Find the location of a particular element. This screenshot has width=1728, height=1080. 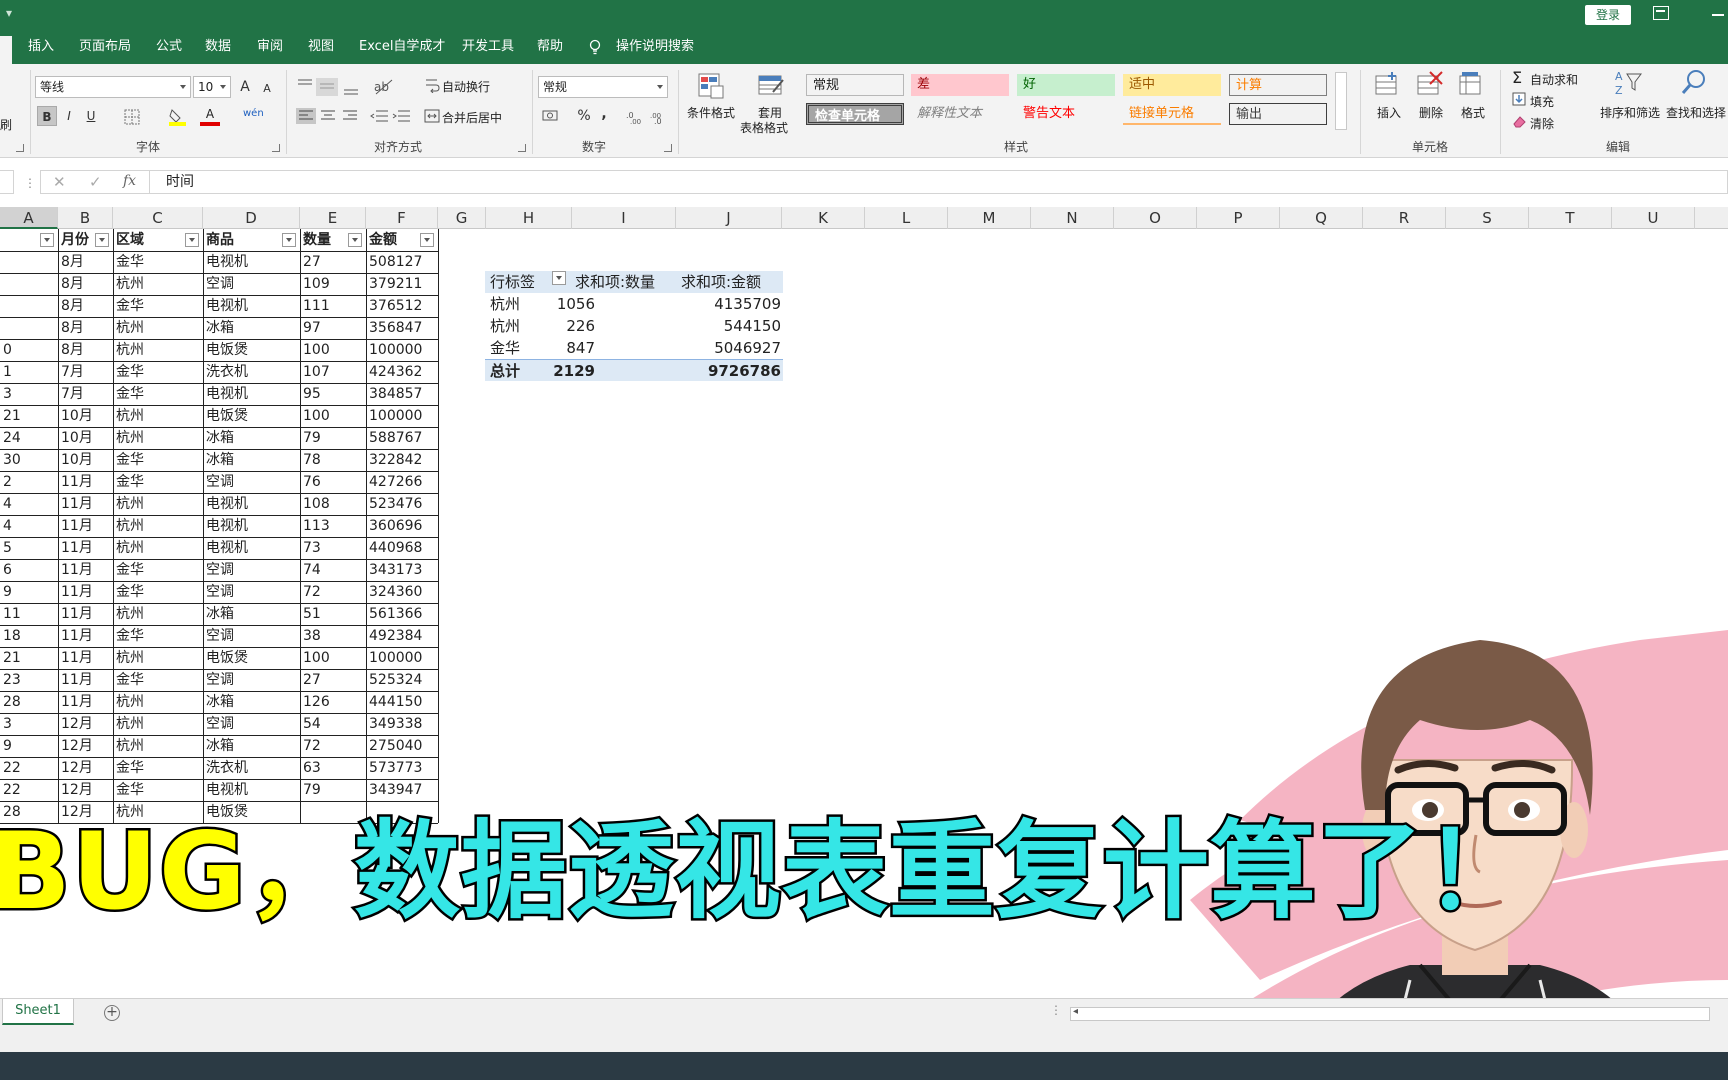

cell-day: 1 is located at coordinates (29, 372).